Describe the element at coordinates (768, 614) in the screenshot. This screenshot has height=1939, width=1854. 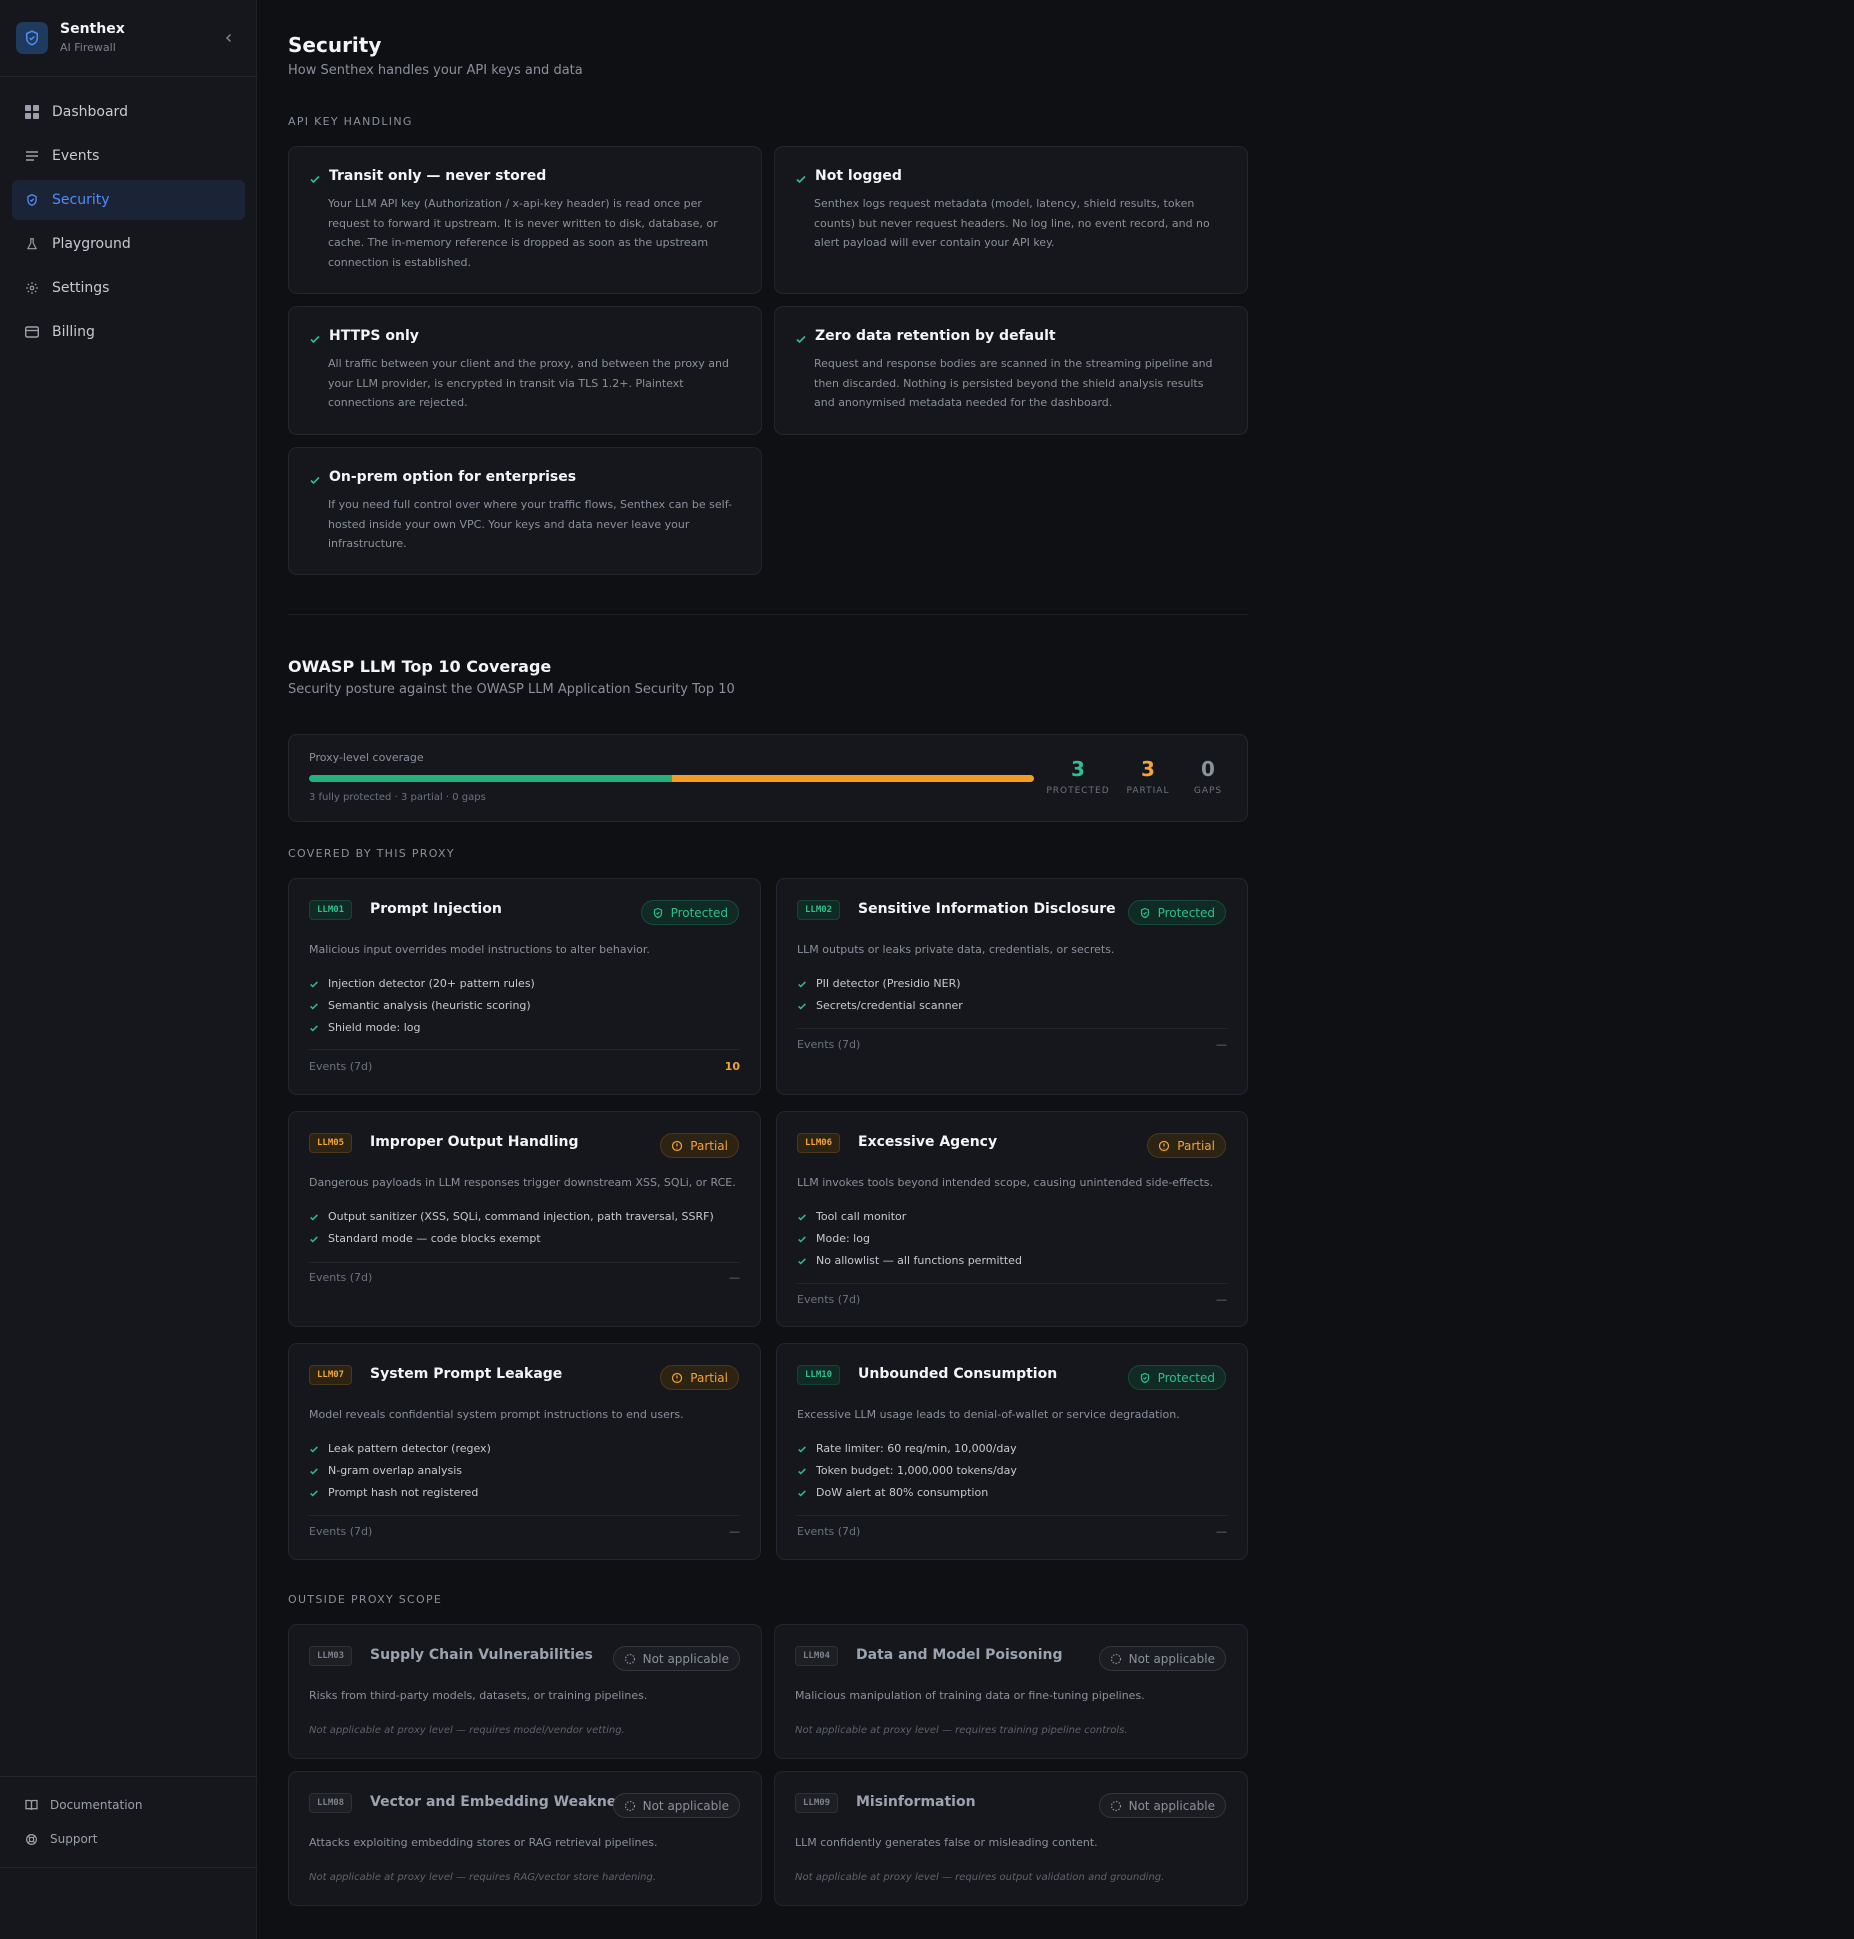
I see `section-divider` at that location.